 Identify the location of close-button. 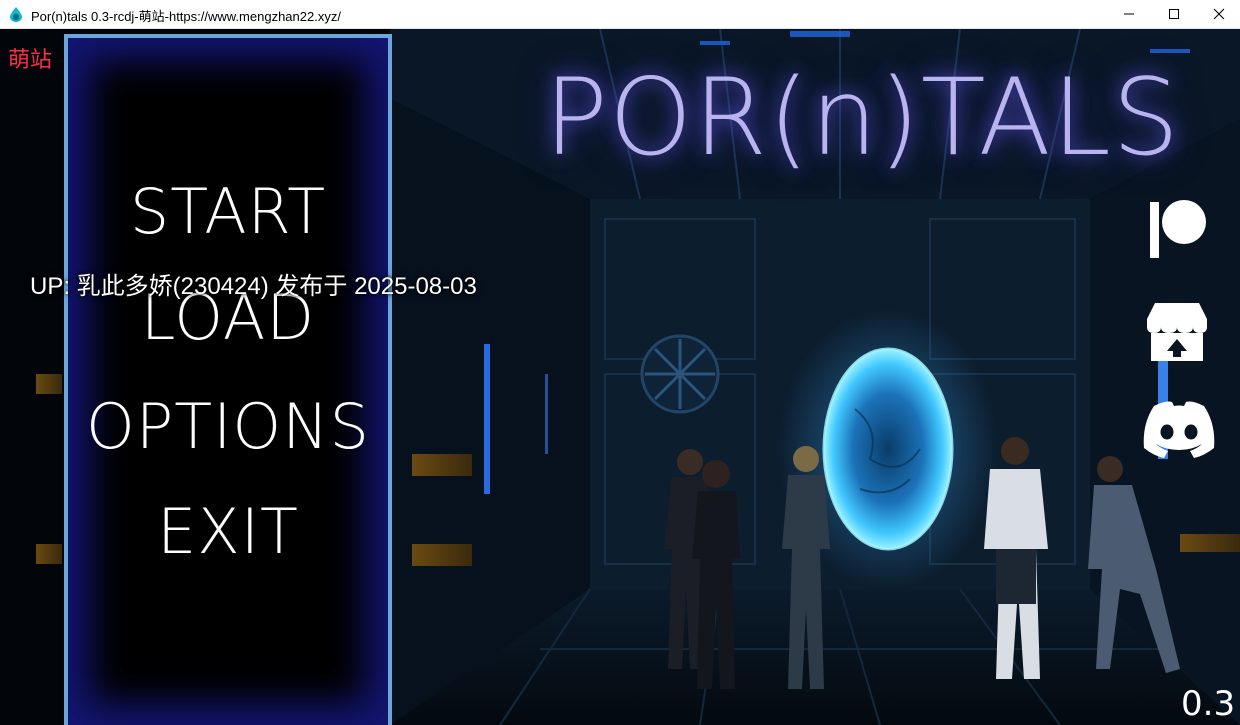
(1218, 14).